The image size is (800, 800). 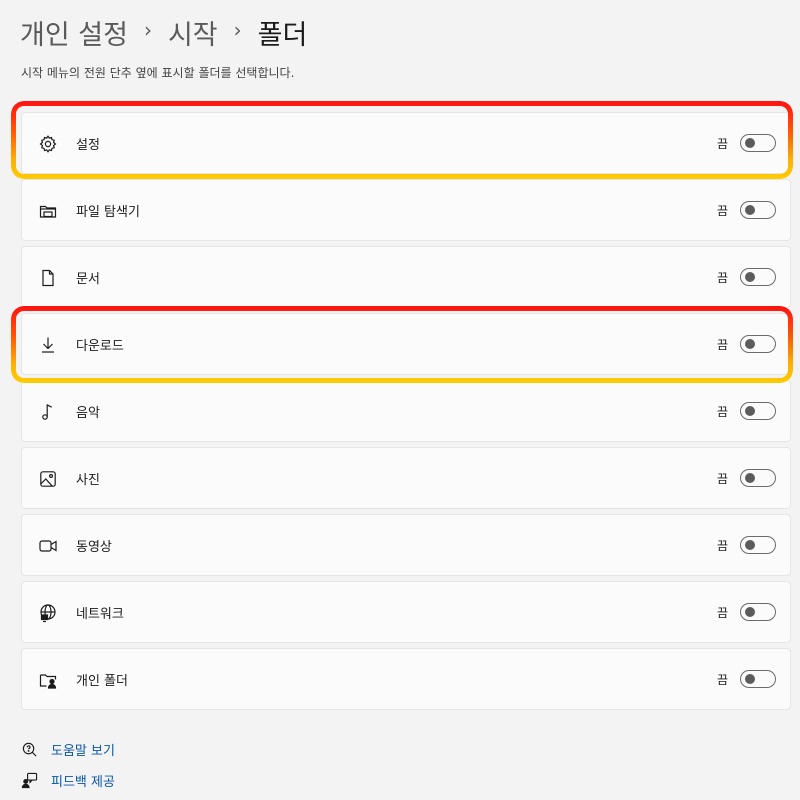 I want to click on settings-toggle, so click(x=758, y=143).